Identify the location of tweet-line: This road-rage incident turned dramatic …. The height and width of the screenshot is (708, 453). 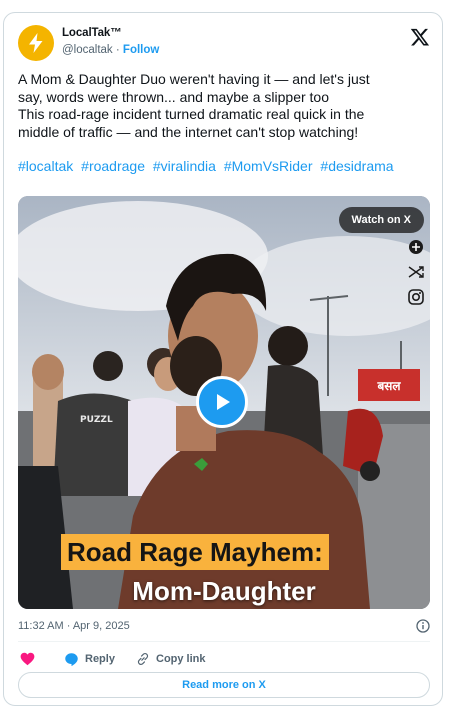
(191, 114).